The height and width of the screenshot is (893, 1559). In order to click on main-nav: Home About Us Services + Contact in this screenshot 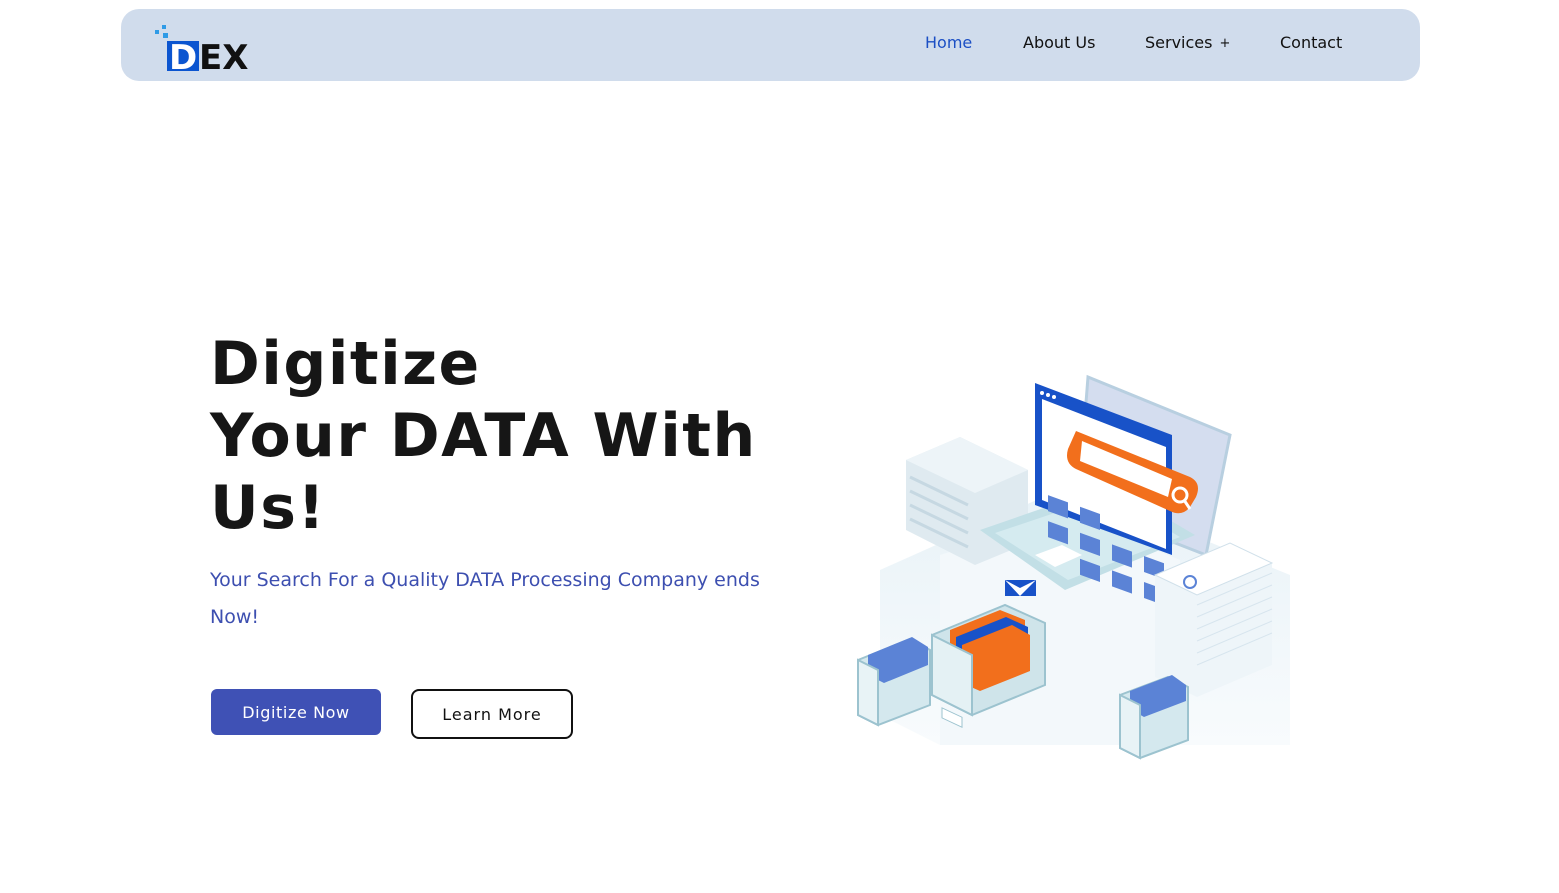, I will do `click(770, 45)`.